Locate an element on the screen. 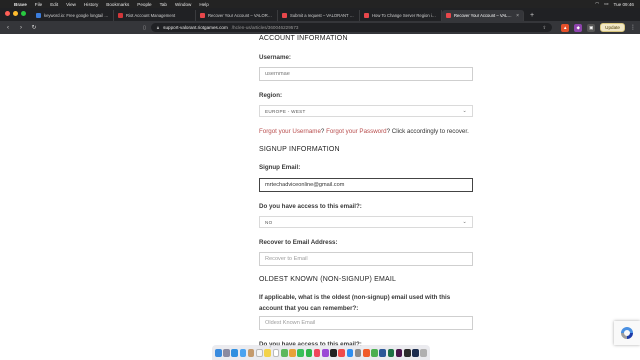 The image size is (640, 360). window-controls is located at coordinates (16, 14).